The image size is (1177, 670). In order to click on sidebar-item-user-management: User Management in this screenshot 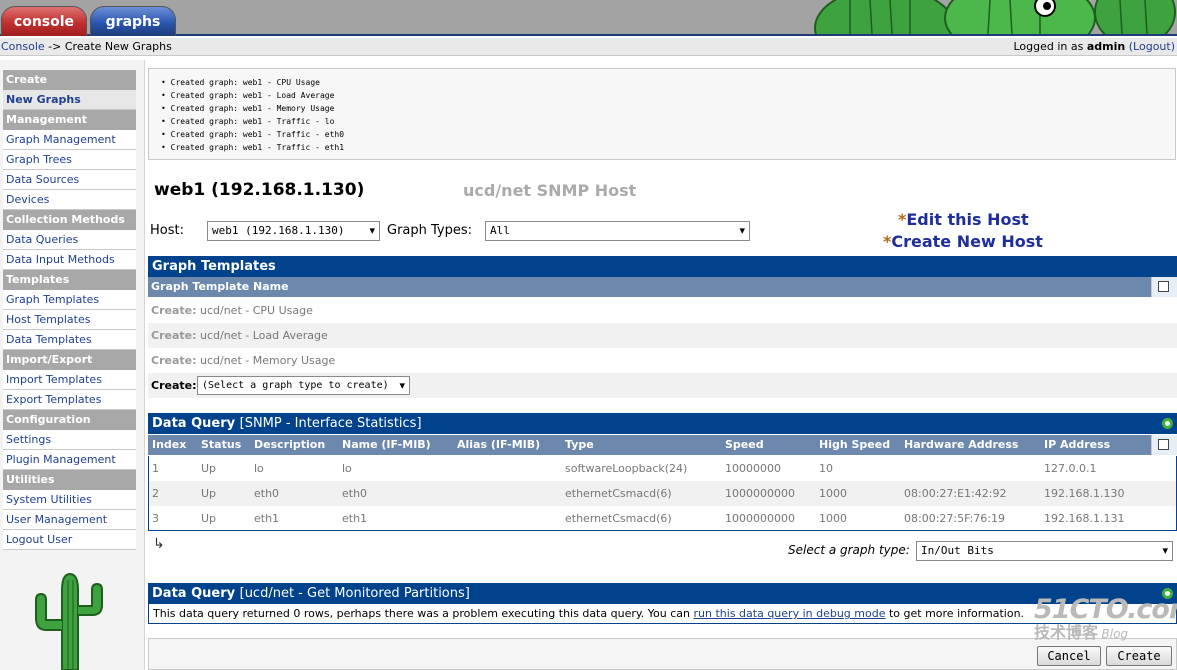, I will do `click(69, 520)`.